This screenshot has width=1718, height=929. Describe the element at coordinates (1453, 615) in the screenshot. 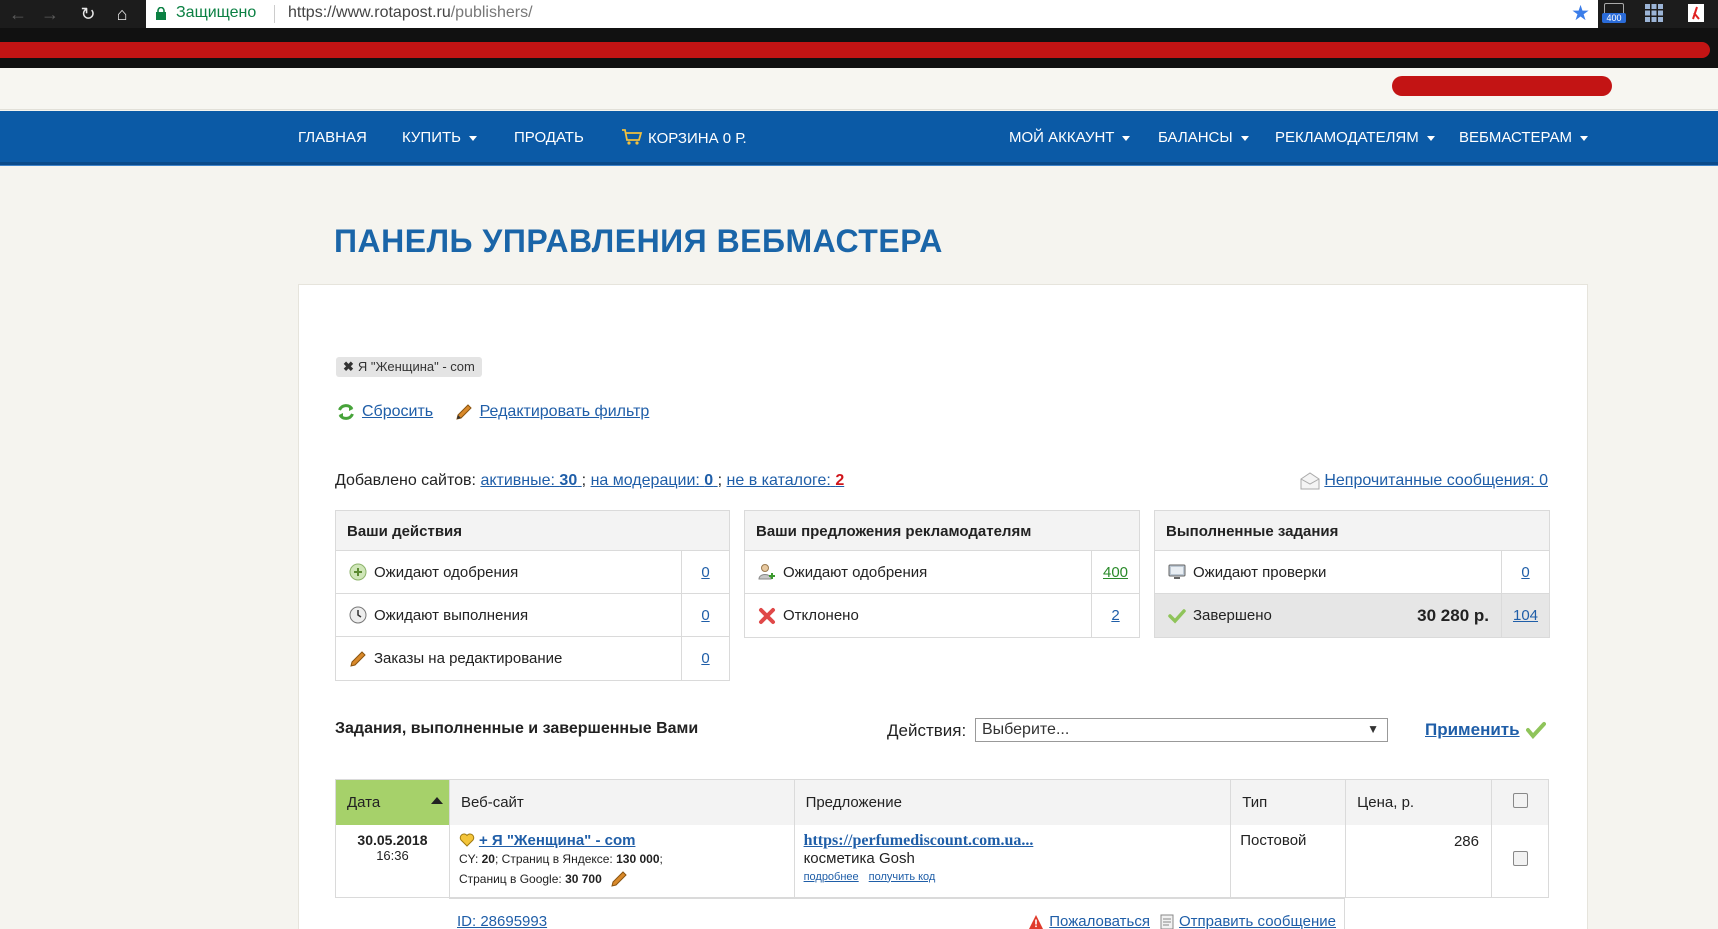

I see `completed-amount: 30 280 р.` at that location.